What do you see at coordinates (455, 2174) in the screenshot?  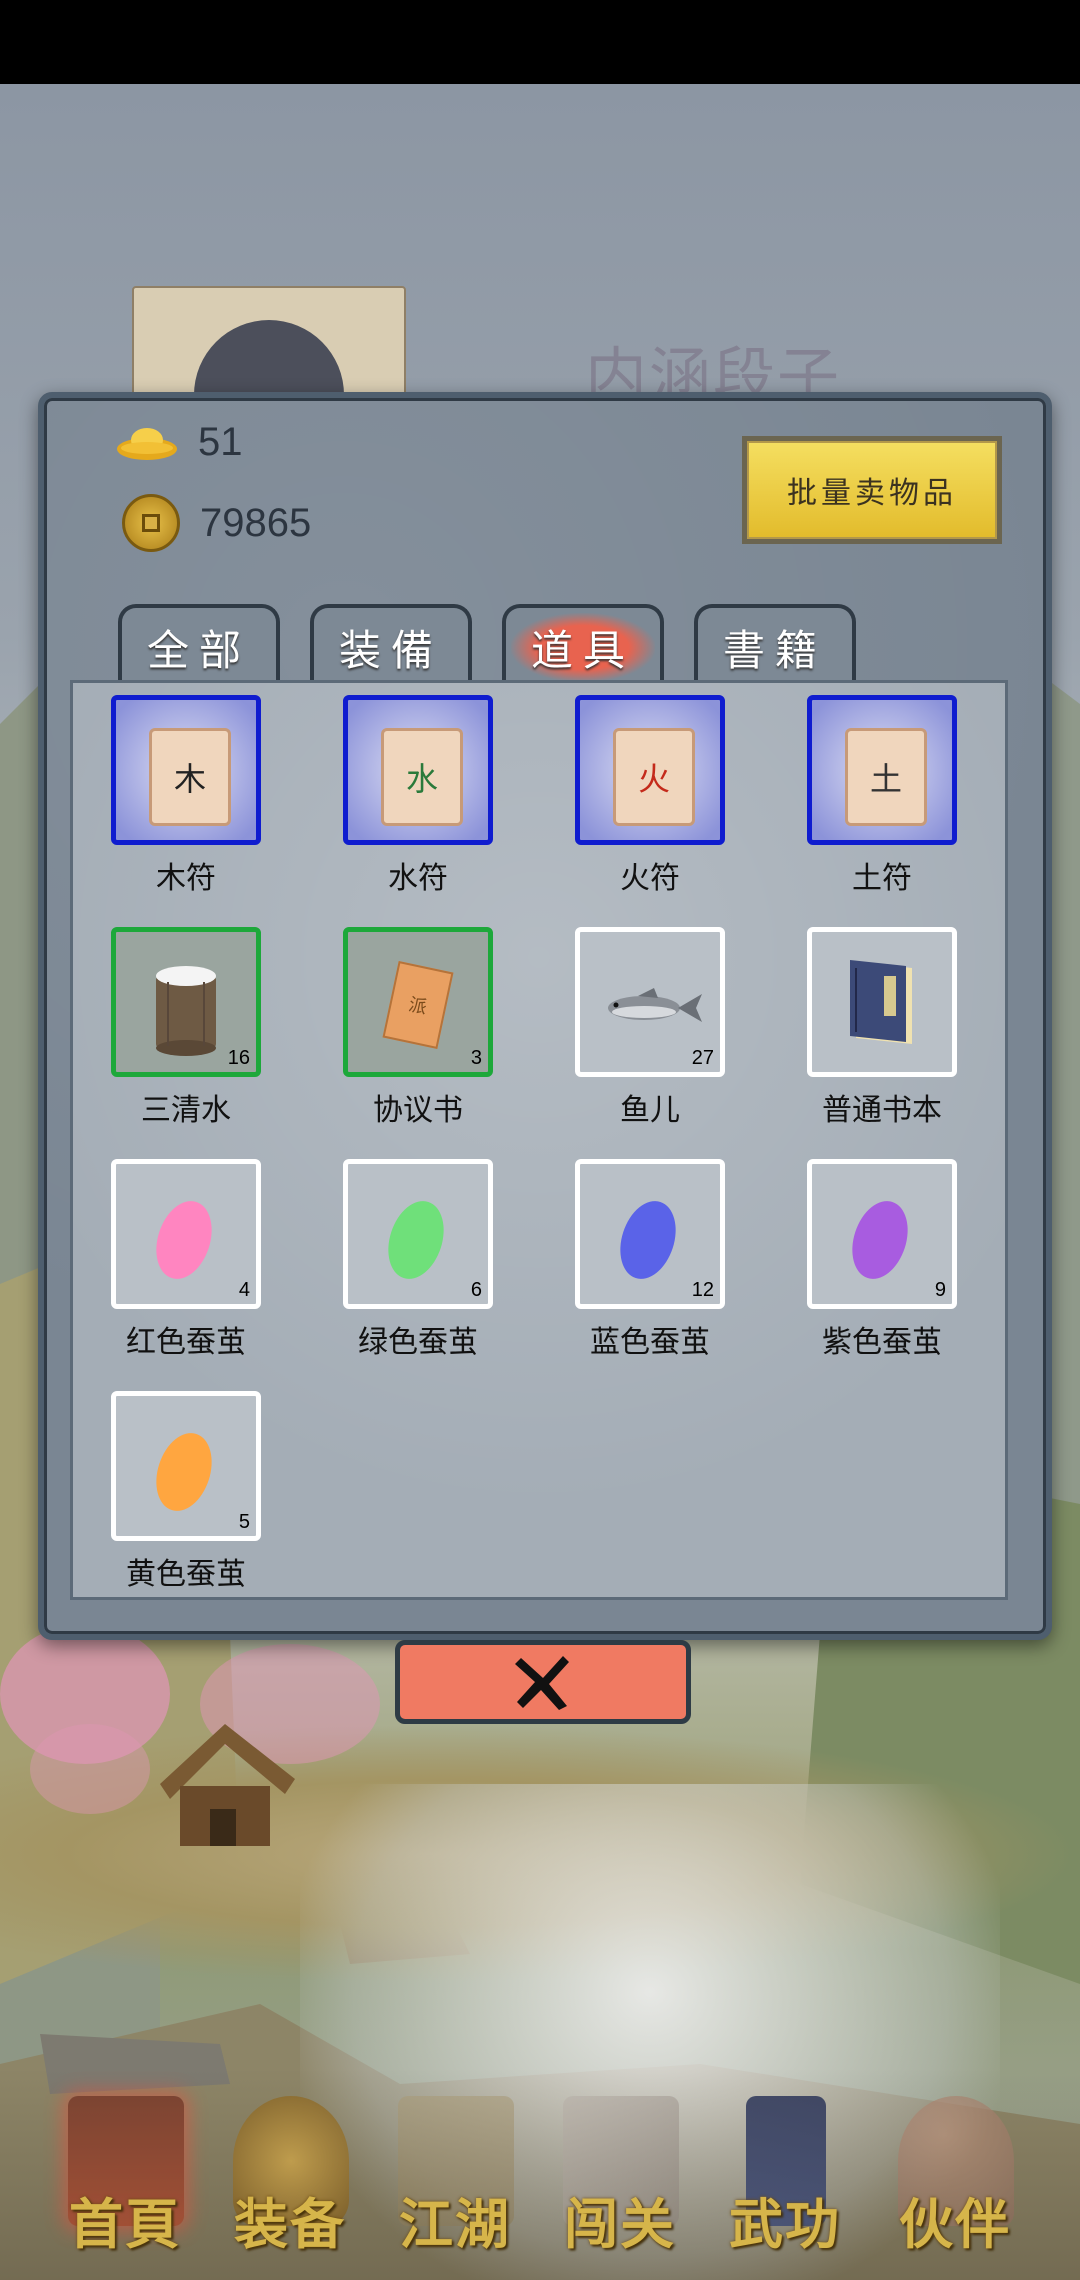 I see `nav-jianghu: 江湖` at bounding box center [455, 2174].